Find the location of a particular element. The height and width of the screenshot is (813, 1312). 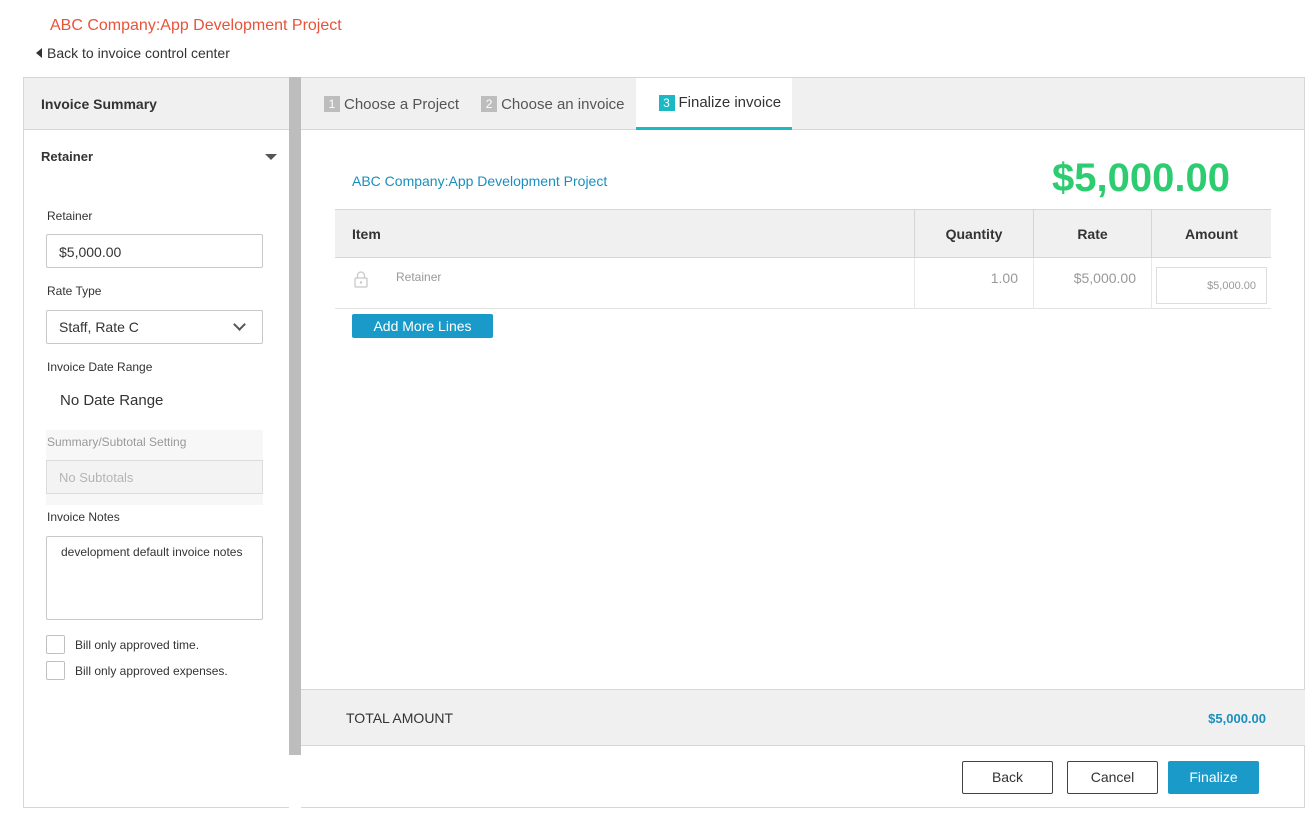

back-to-control-center-link: Back to invoice control center is located at coordinates (133, 53).